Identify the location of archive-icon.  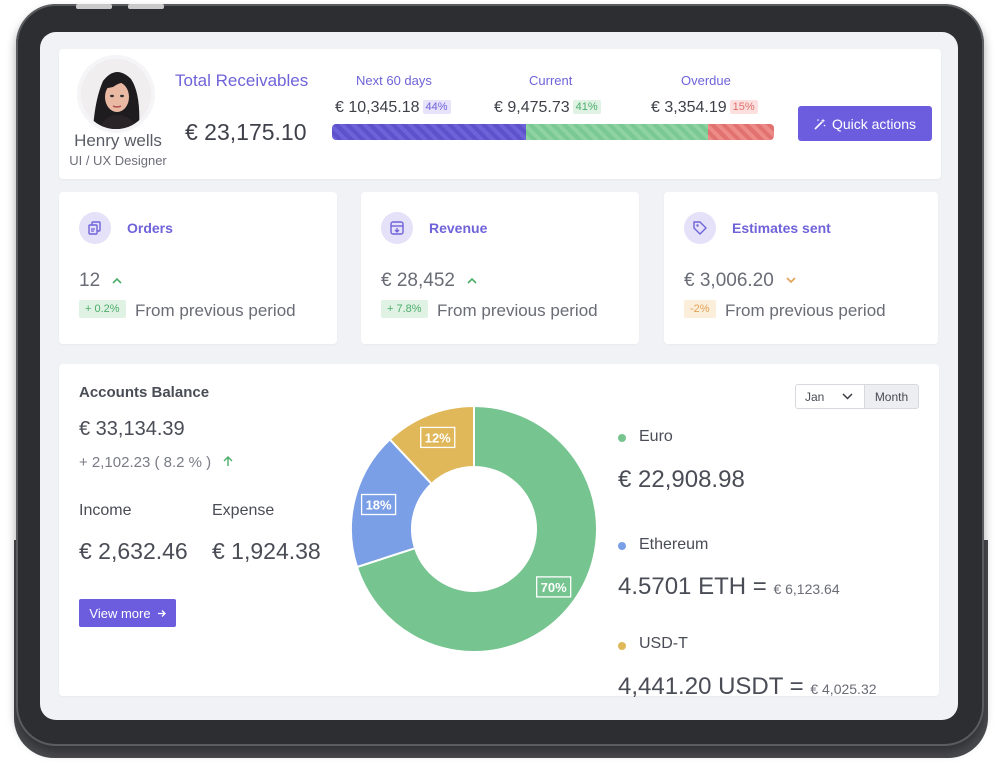
(397, 228).